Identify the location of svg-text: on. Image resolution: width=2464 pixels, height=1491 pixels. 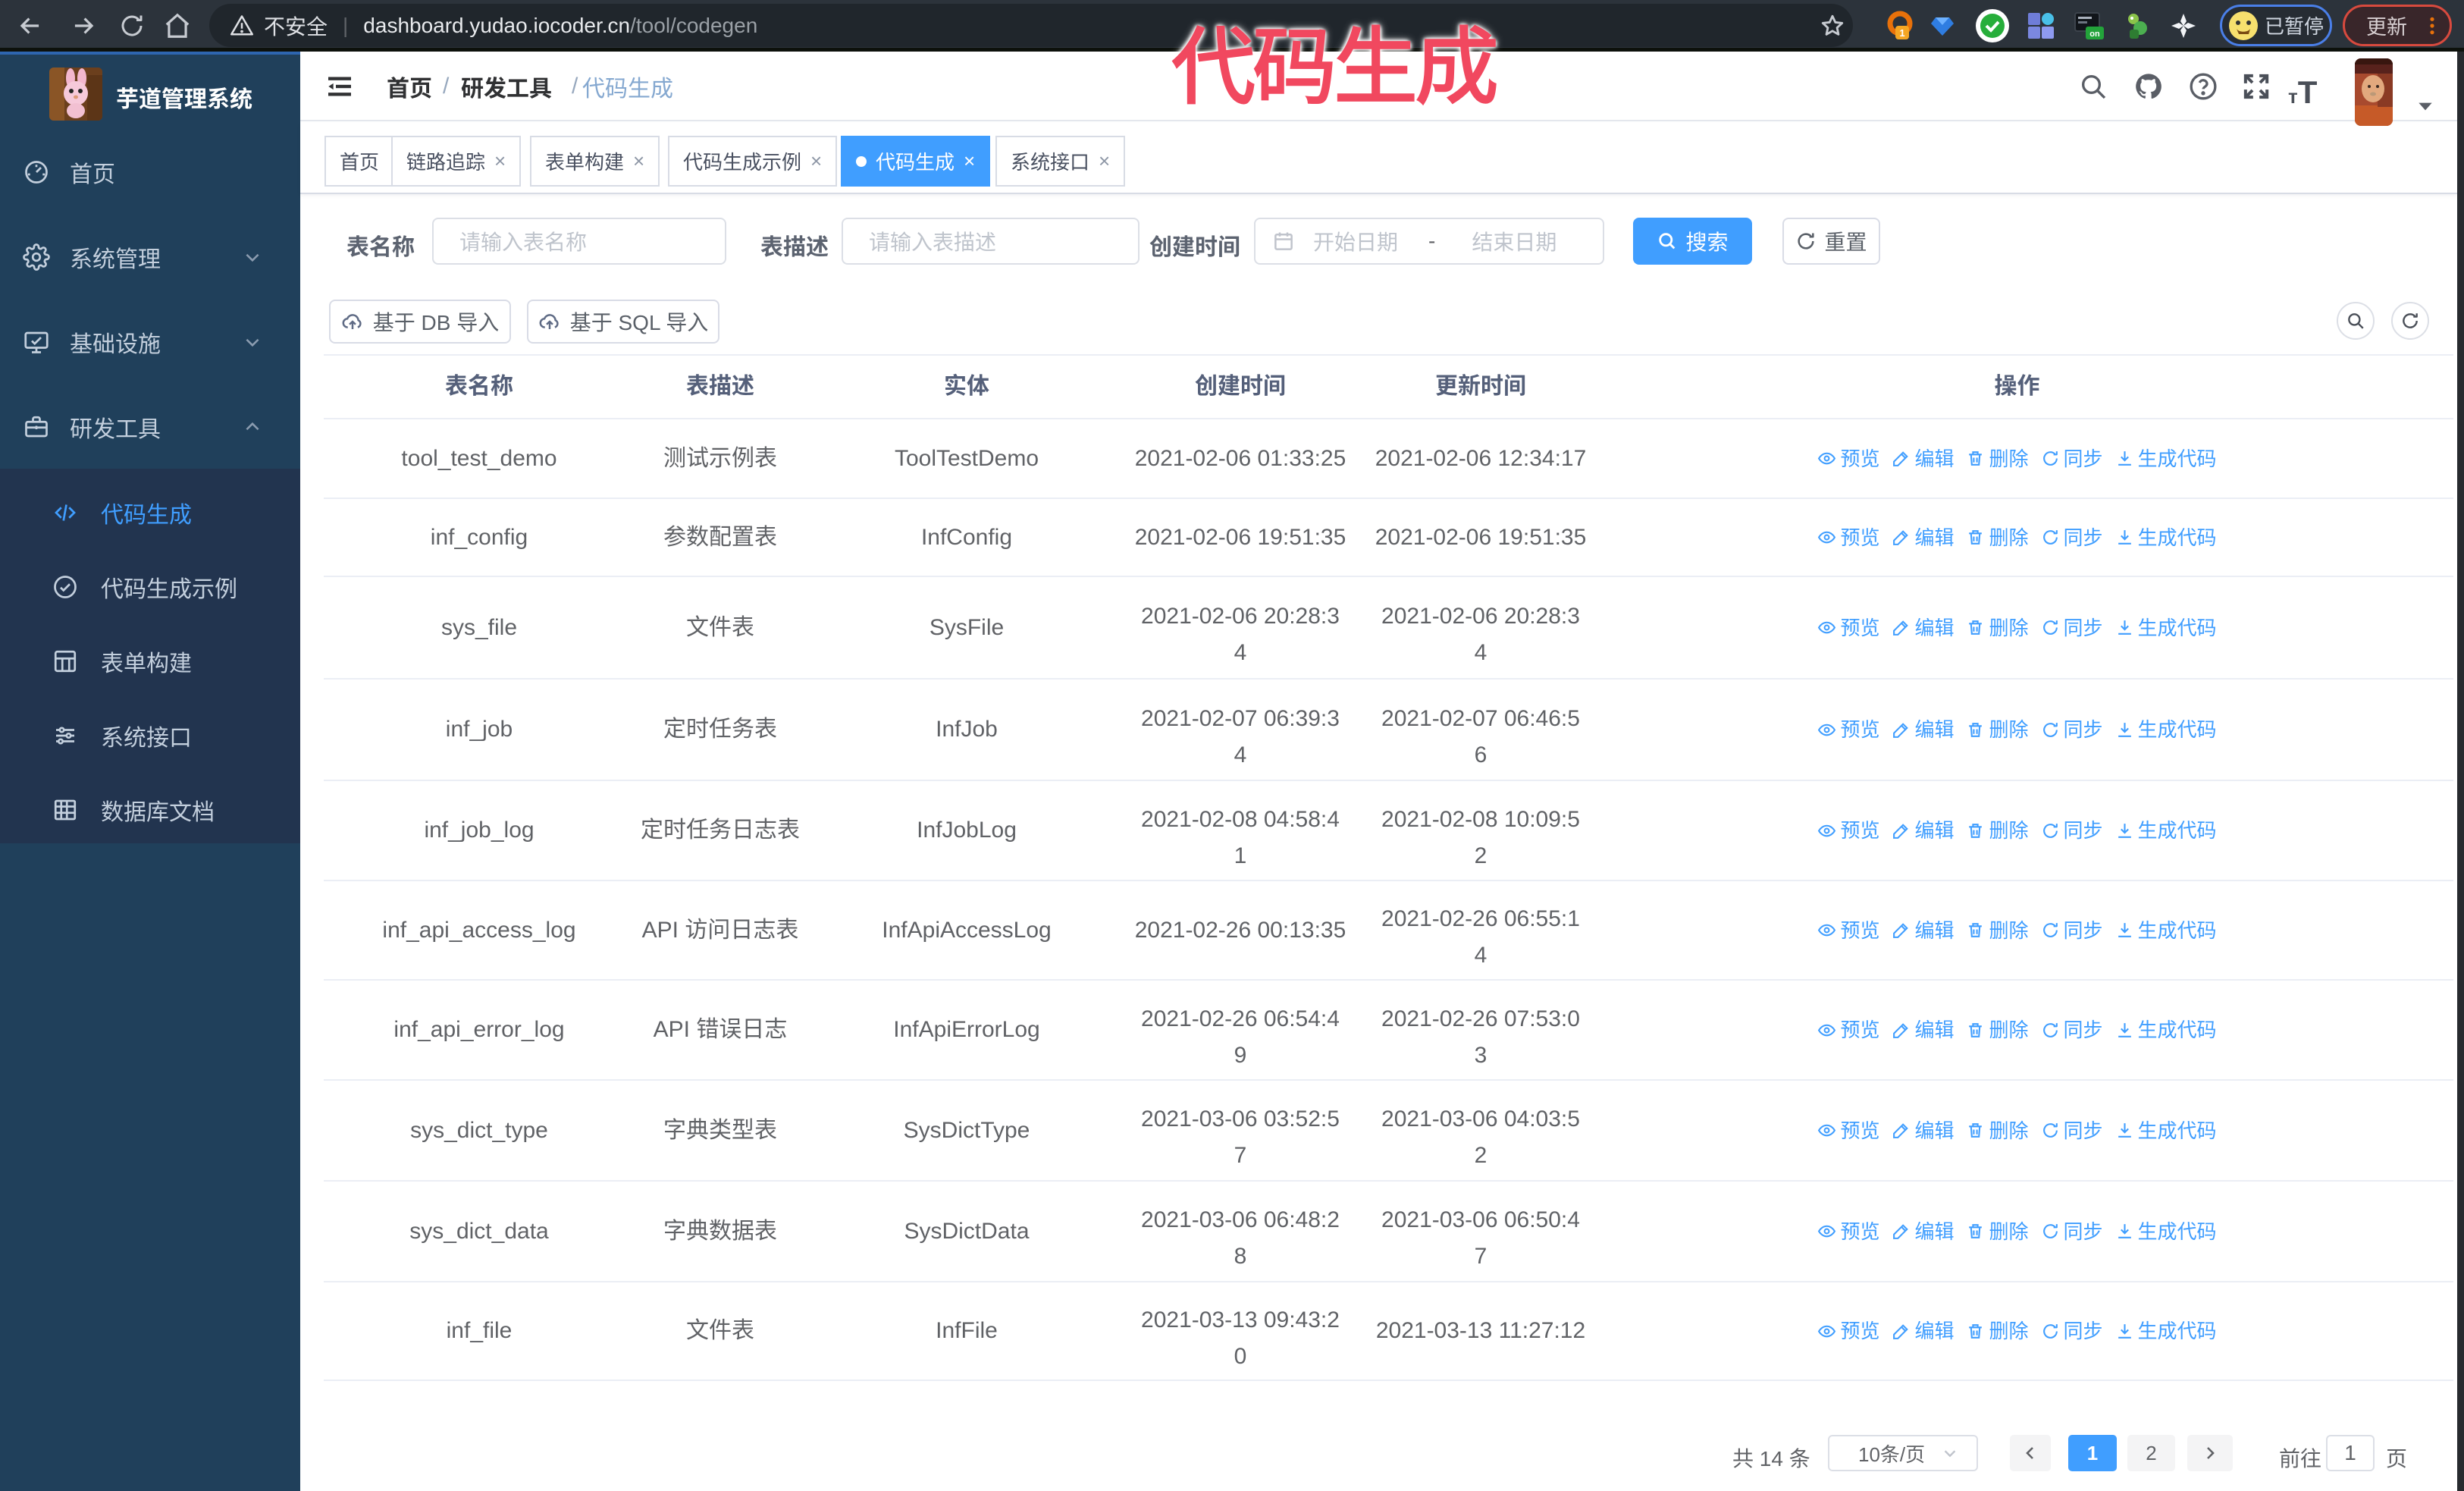
(2094, 34).